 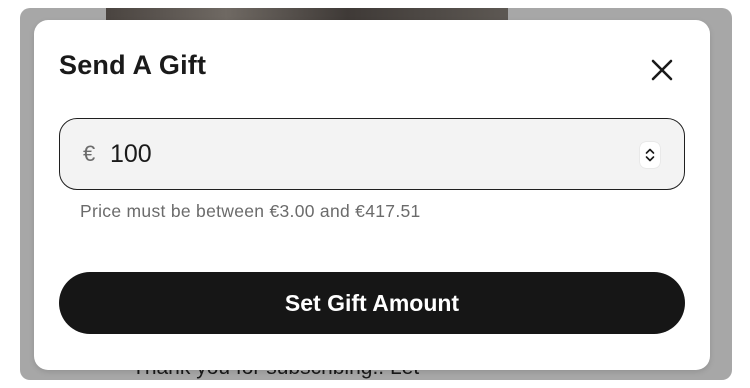 I want to click on currency-symbol: €, so click(x=89, y=153).